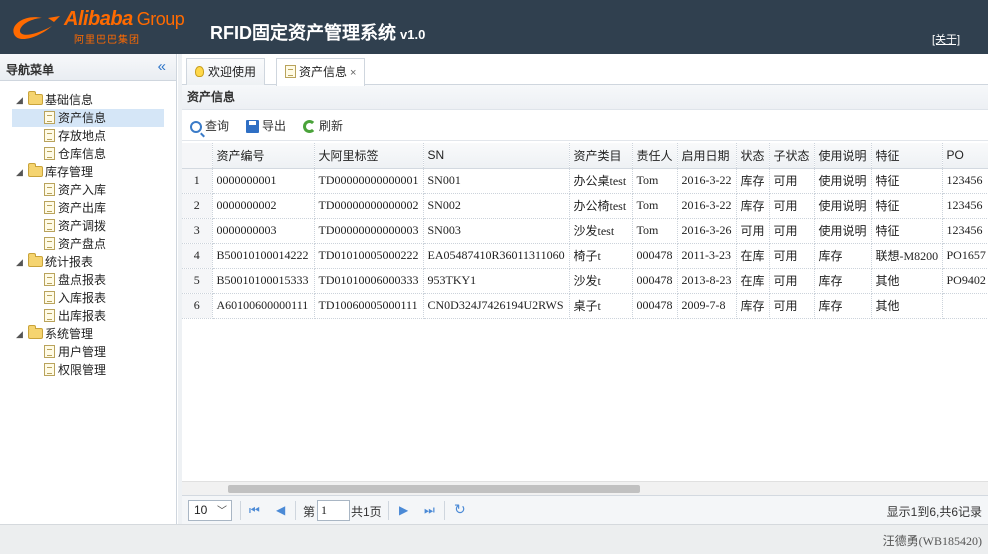  I want to click on folder-icon, so click(35, 170).